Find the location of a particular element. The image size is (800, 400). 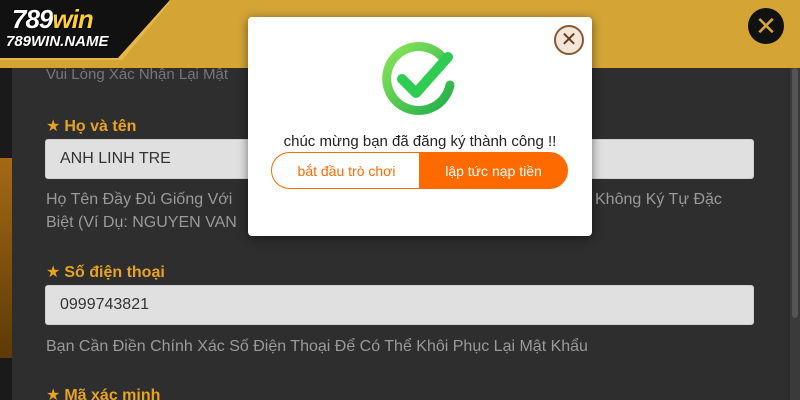

start-game-button: bắt đầu trò chơi is located at coordinates (346, 170).